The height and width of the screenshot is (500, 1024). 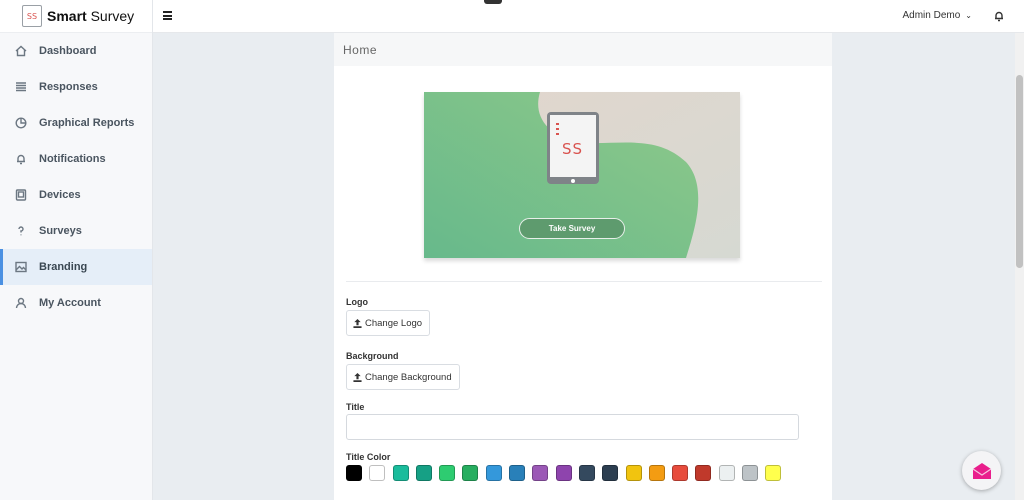 What do you see at coordinates (572, 427) in the screenshot?
I see `title-input` at bounding box center [572, 427].